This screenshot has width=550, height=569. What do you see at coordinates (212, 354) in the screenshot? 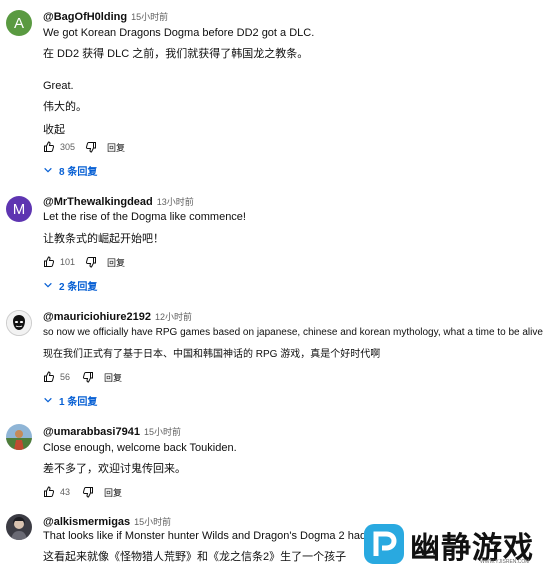
I see `comment-translation: 现在我们正式有了基于日本、中国和韩国神话的 RPG 游戏，真是个好时代啊` at bounding box center [212, 354].